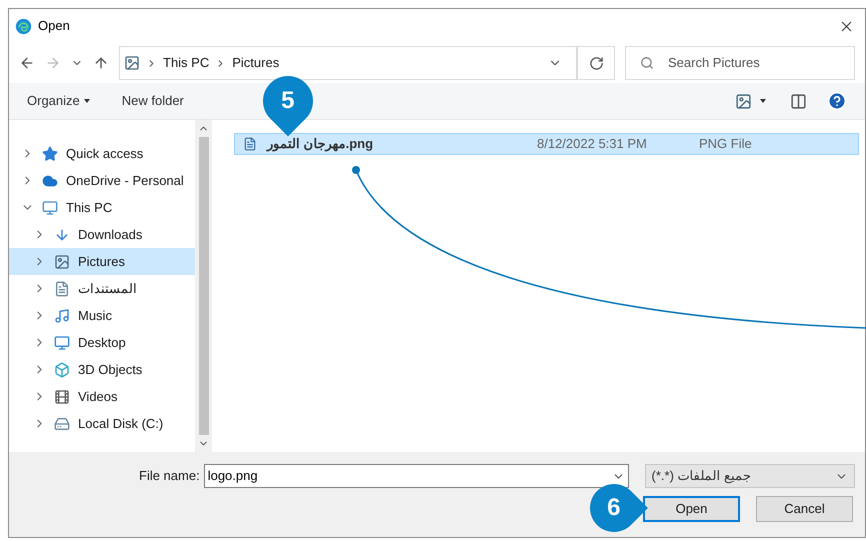 This screenshot has width=866, height=541. What do you see at coordinates (62, 396) in the screenshot?
I see `film-icon` at bounding box center [62, 396].